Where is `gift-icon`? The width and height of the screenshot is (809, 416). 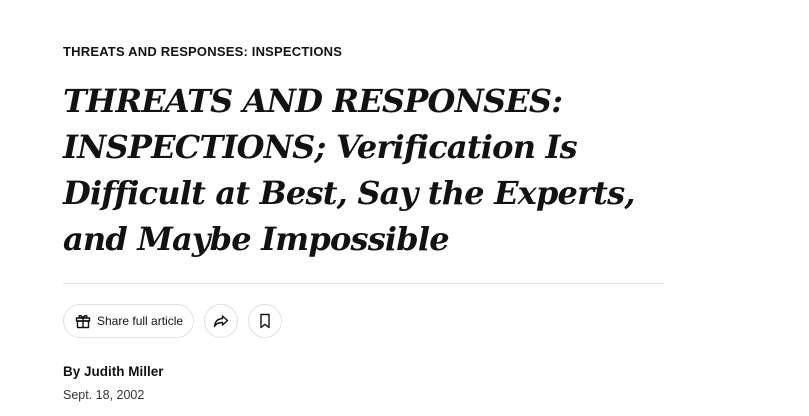 gift-icon is located at coordinates (83, 321).